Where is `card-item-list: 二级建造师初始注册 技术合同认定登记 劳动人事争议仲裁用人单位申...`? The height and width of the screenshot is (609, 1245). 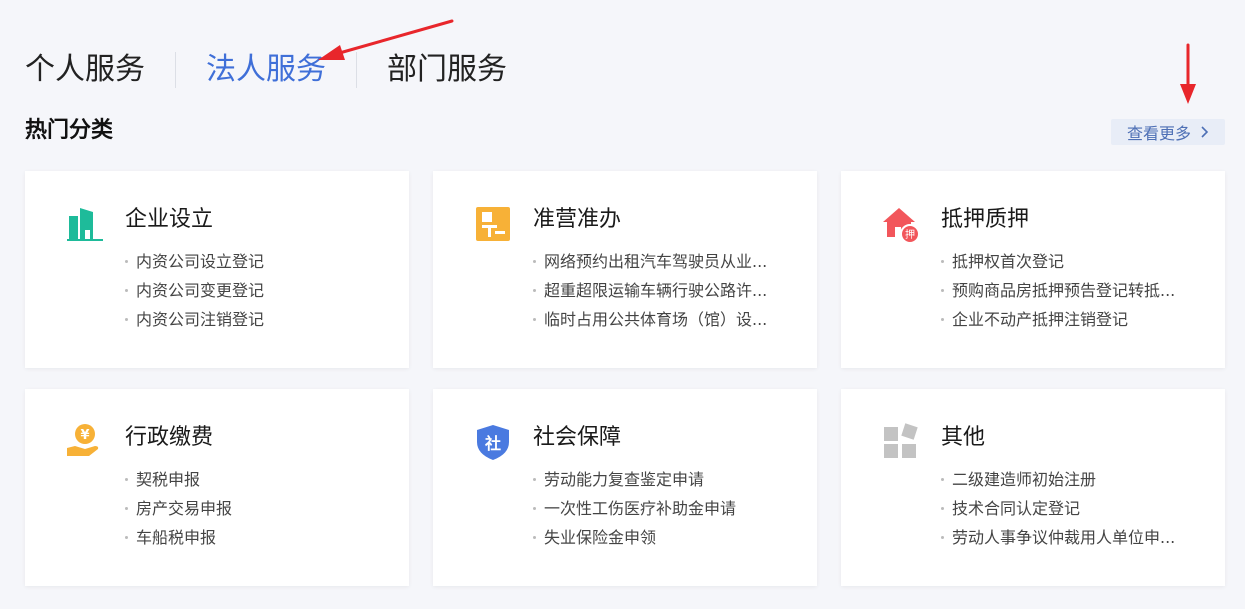
card-item-list: 二级建造师初始注册 技术合同认定登记 劳动人事争议仲裁用人单位申... is located at coordinates (1071, 508).